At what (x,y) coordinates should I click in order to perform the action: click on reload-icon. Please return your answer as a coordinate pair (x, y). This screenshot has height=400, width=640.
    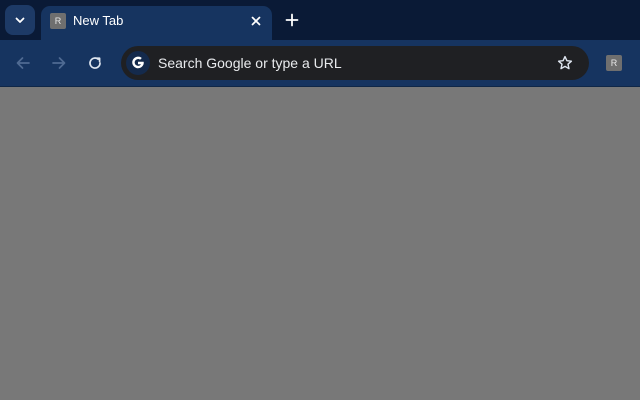
    Looking at the image, I should click on (95, 63).